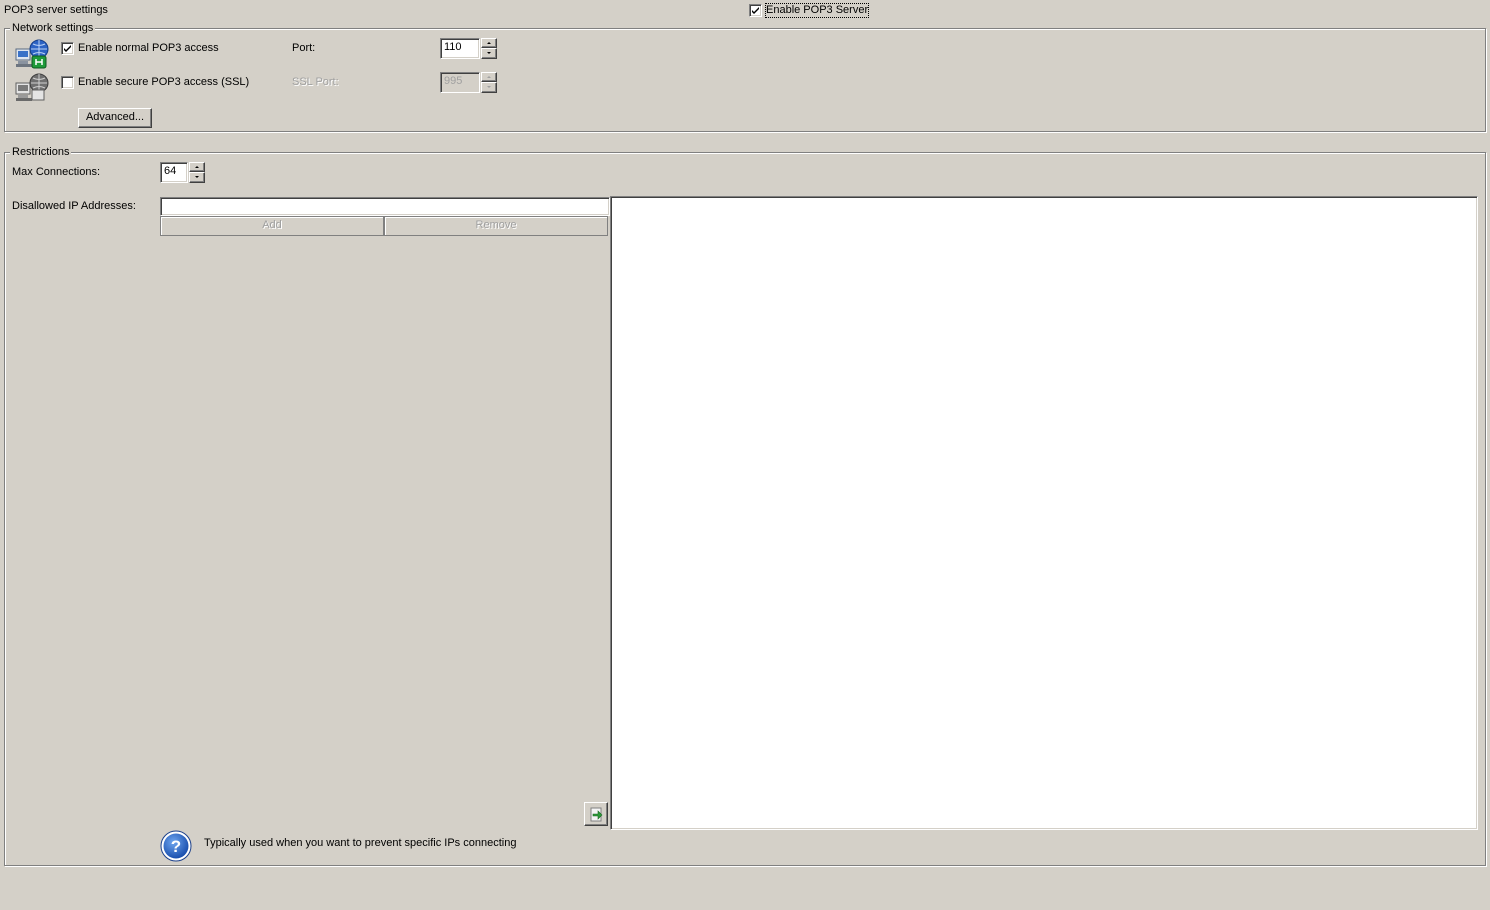  I want to click on port-input: 110, so click(460, 48).